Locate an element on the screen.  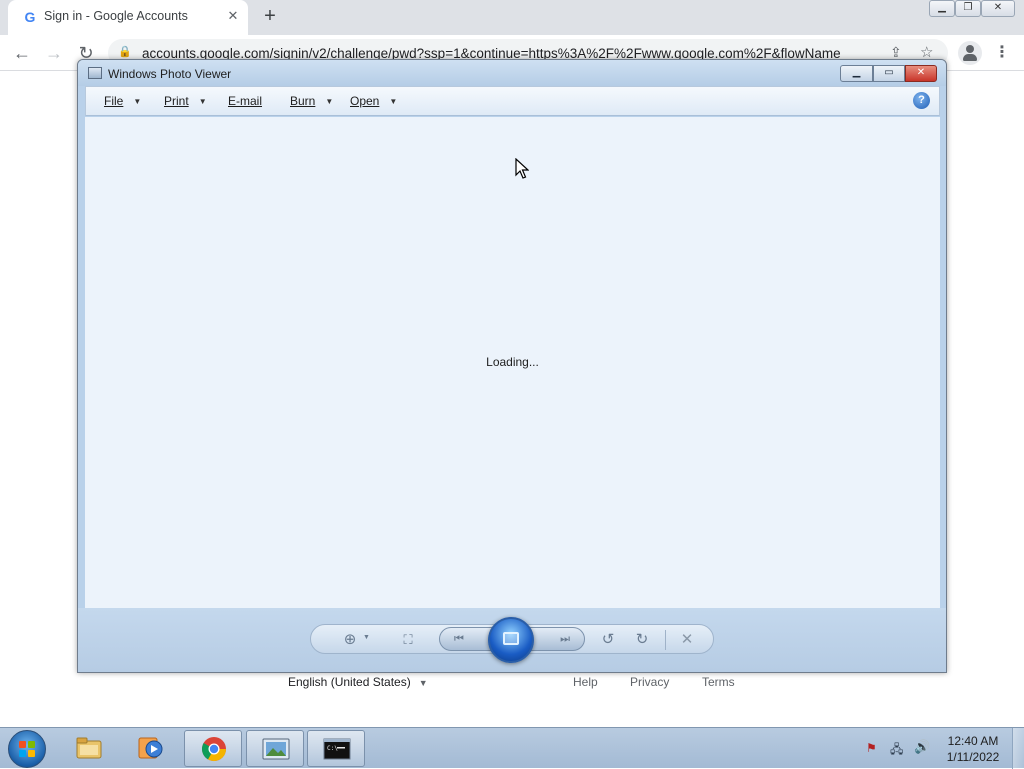
window-title: Windows Photo Viewer is located at coordinates (170, 74).